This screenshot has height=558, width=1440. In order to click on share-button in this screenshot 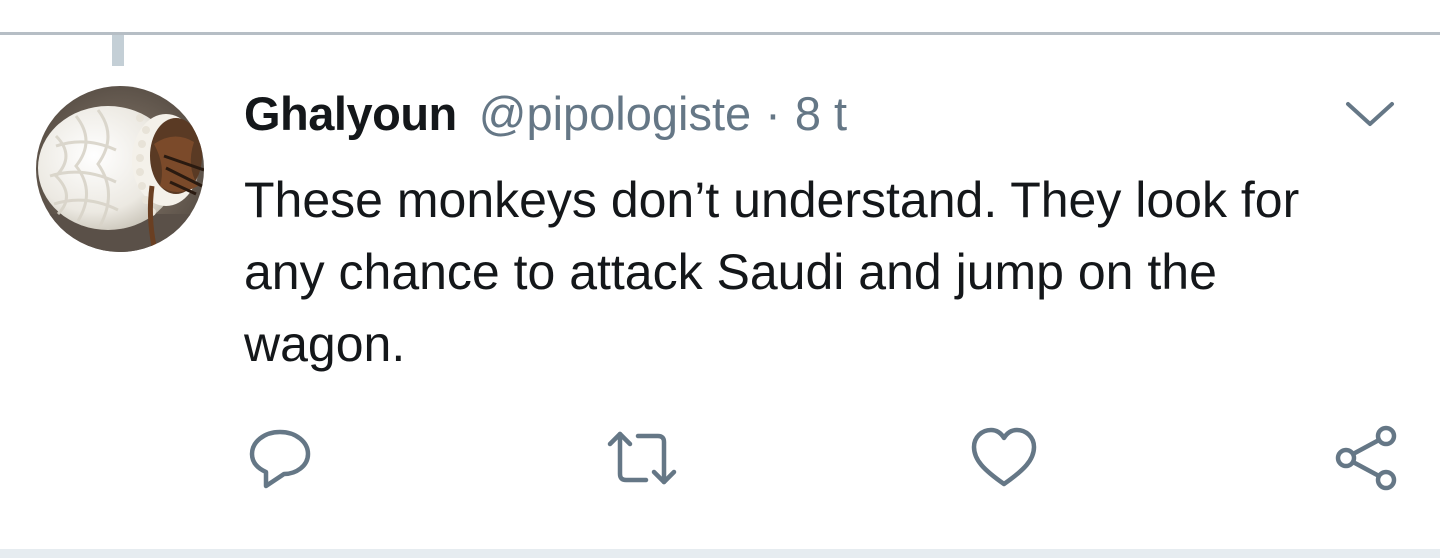, I will do `click(1366, 458)`.